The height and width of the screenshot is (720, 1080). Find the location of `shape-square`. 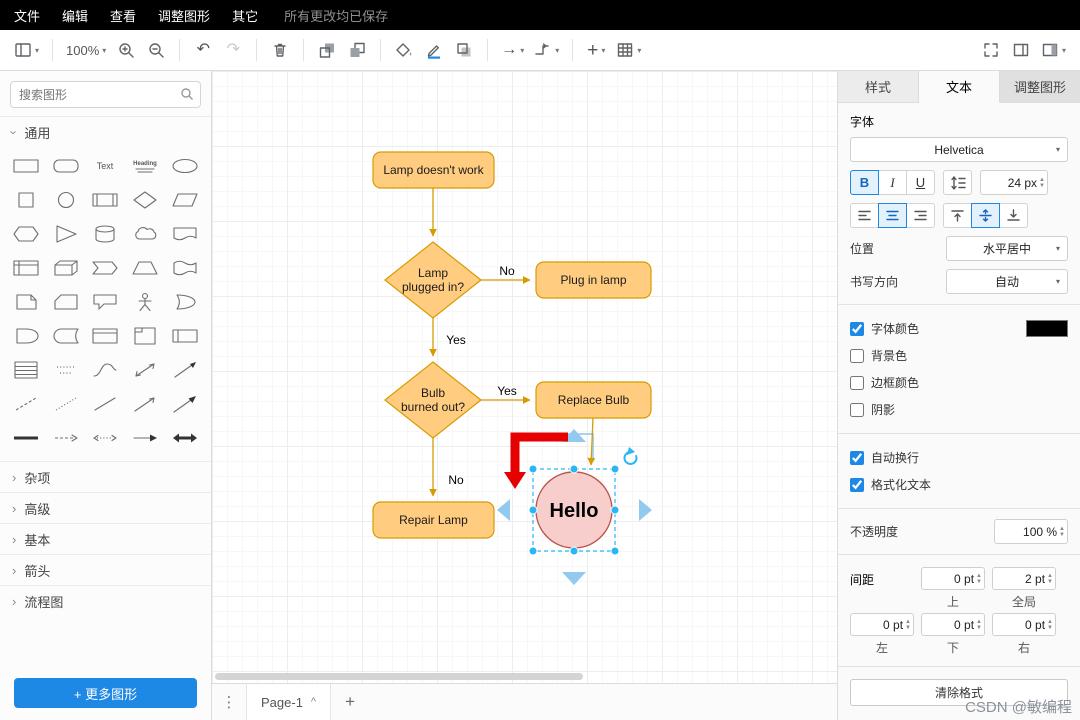

shape-square is located at coordinates (26, 200).